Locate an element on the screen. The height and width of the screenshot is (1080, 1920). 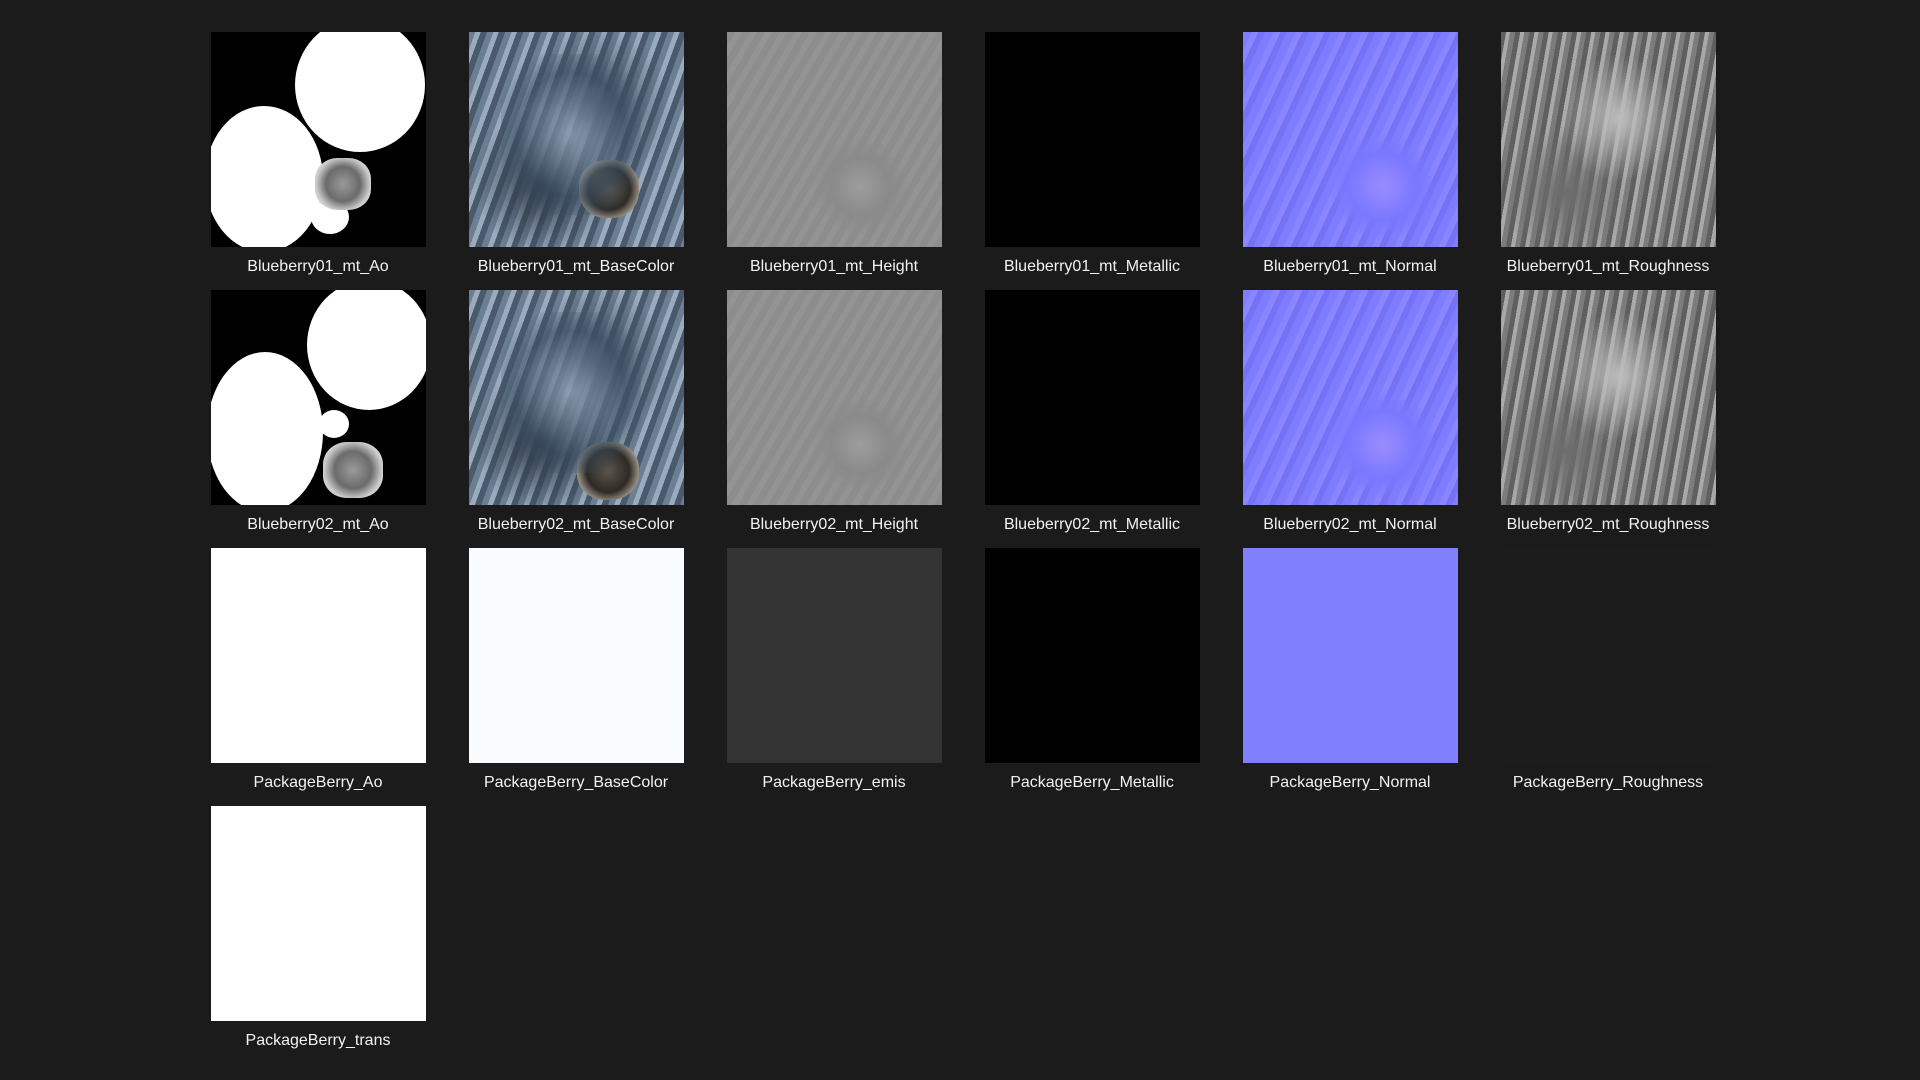
file-name: Blueberry01_mt_Normal is located at coordinates (1350, 266).